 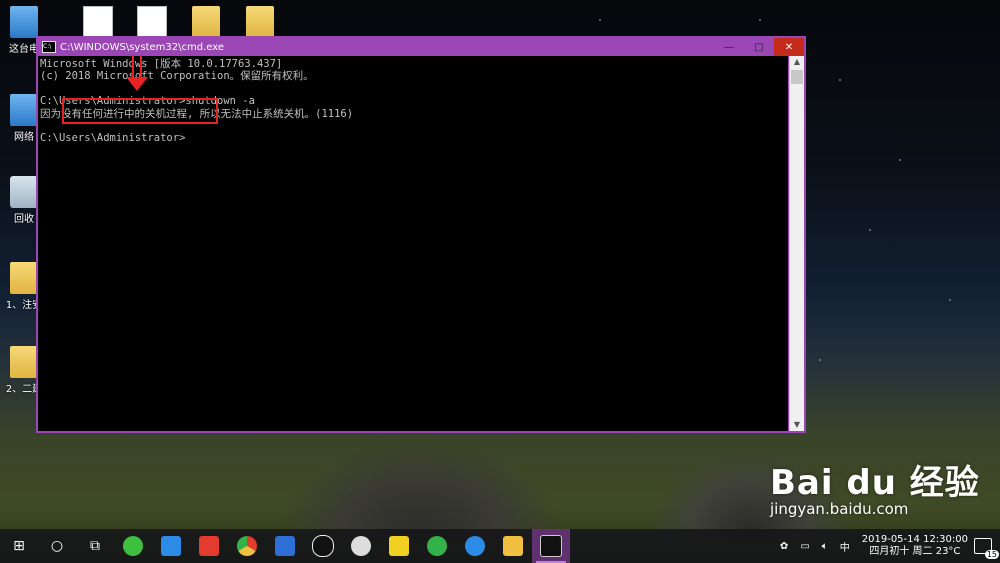 What do you see at coordinates (49, 47) in the screenshot?
I see `cmd-app-icon: C:\` at bounding box center [49, 47].